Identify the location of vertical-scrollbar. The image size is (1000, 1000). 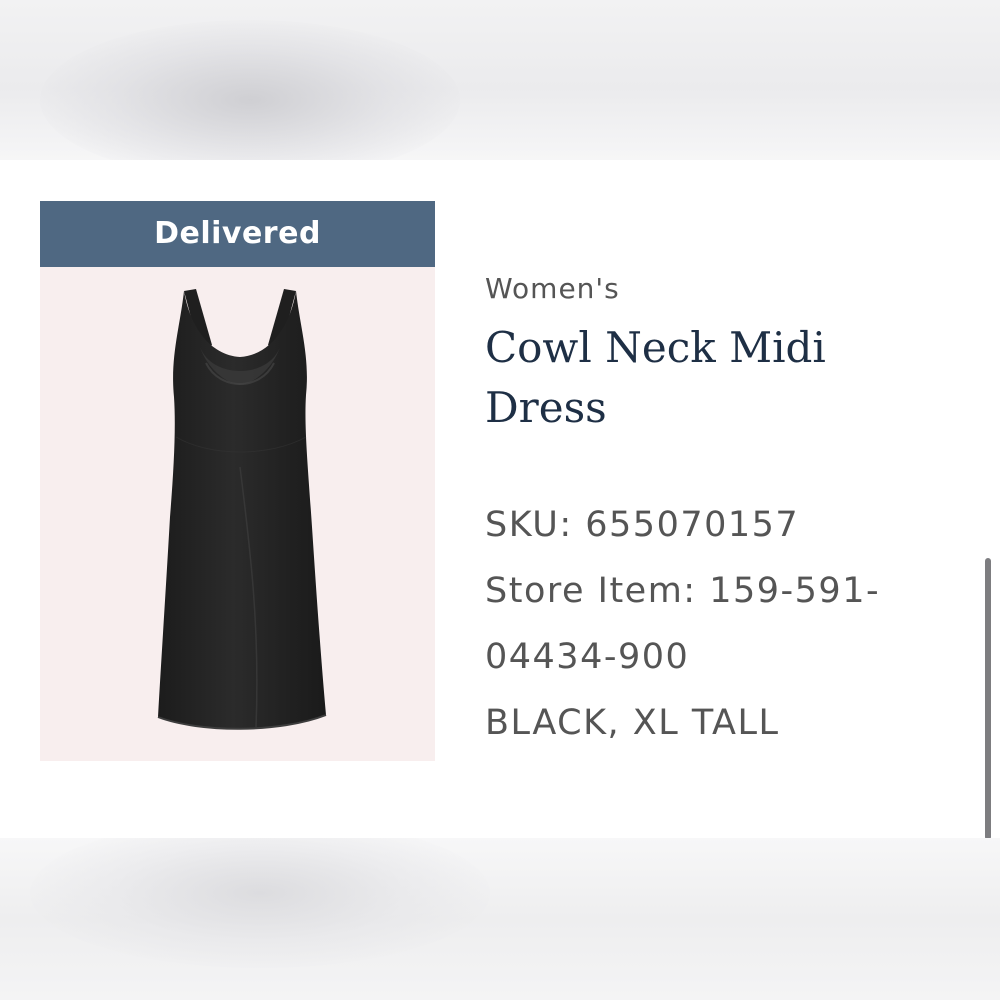
(988, 699).